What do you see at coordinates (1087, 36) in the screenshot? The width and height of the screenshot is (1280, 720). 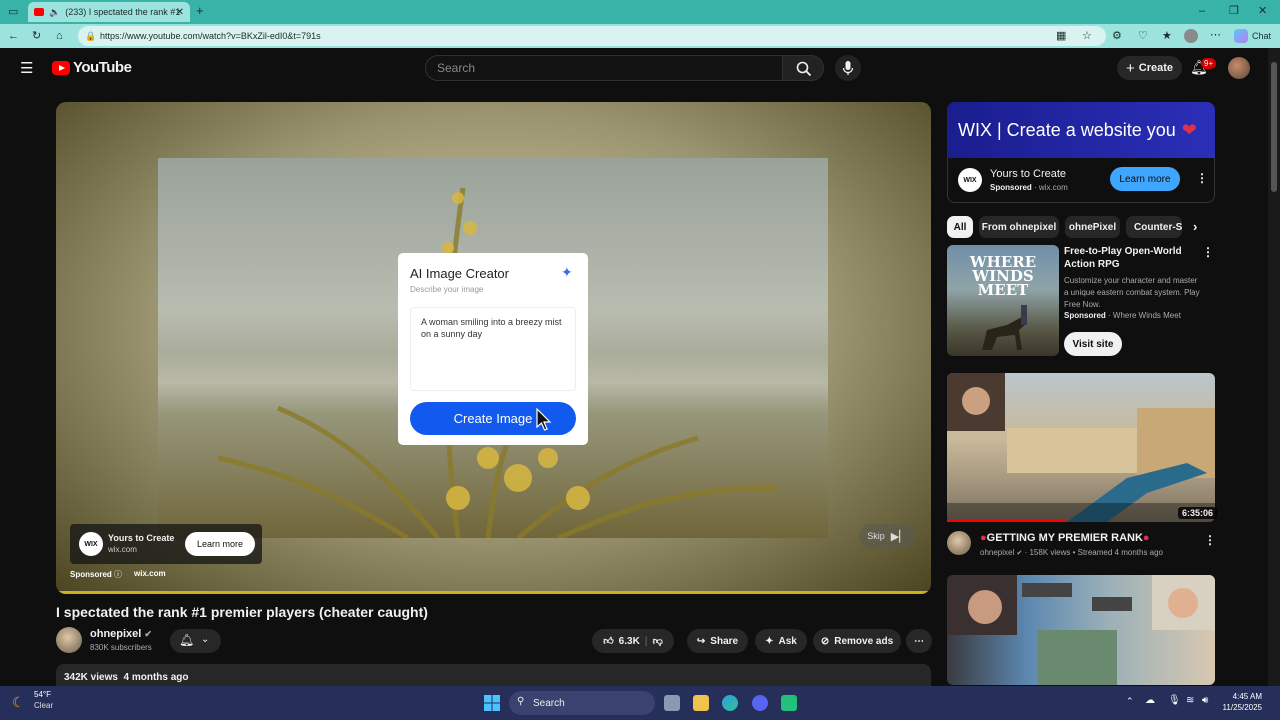 I see `favorite-star-icon: ☆` at bounding box center [1087, 36].